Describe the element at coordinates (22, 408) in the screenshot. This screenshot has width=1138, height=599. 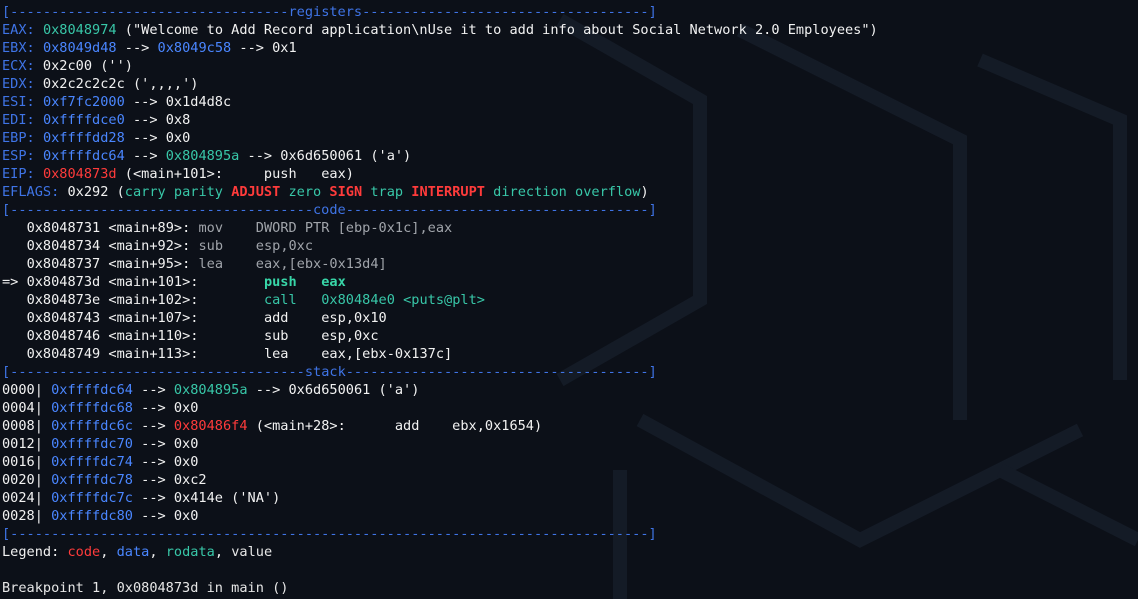
I see `stack-offset: 0004|` at that location.